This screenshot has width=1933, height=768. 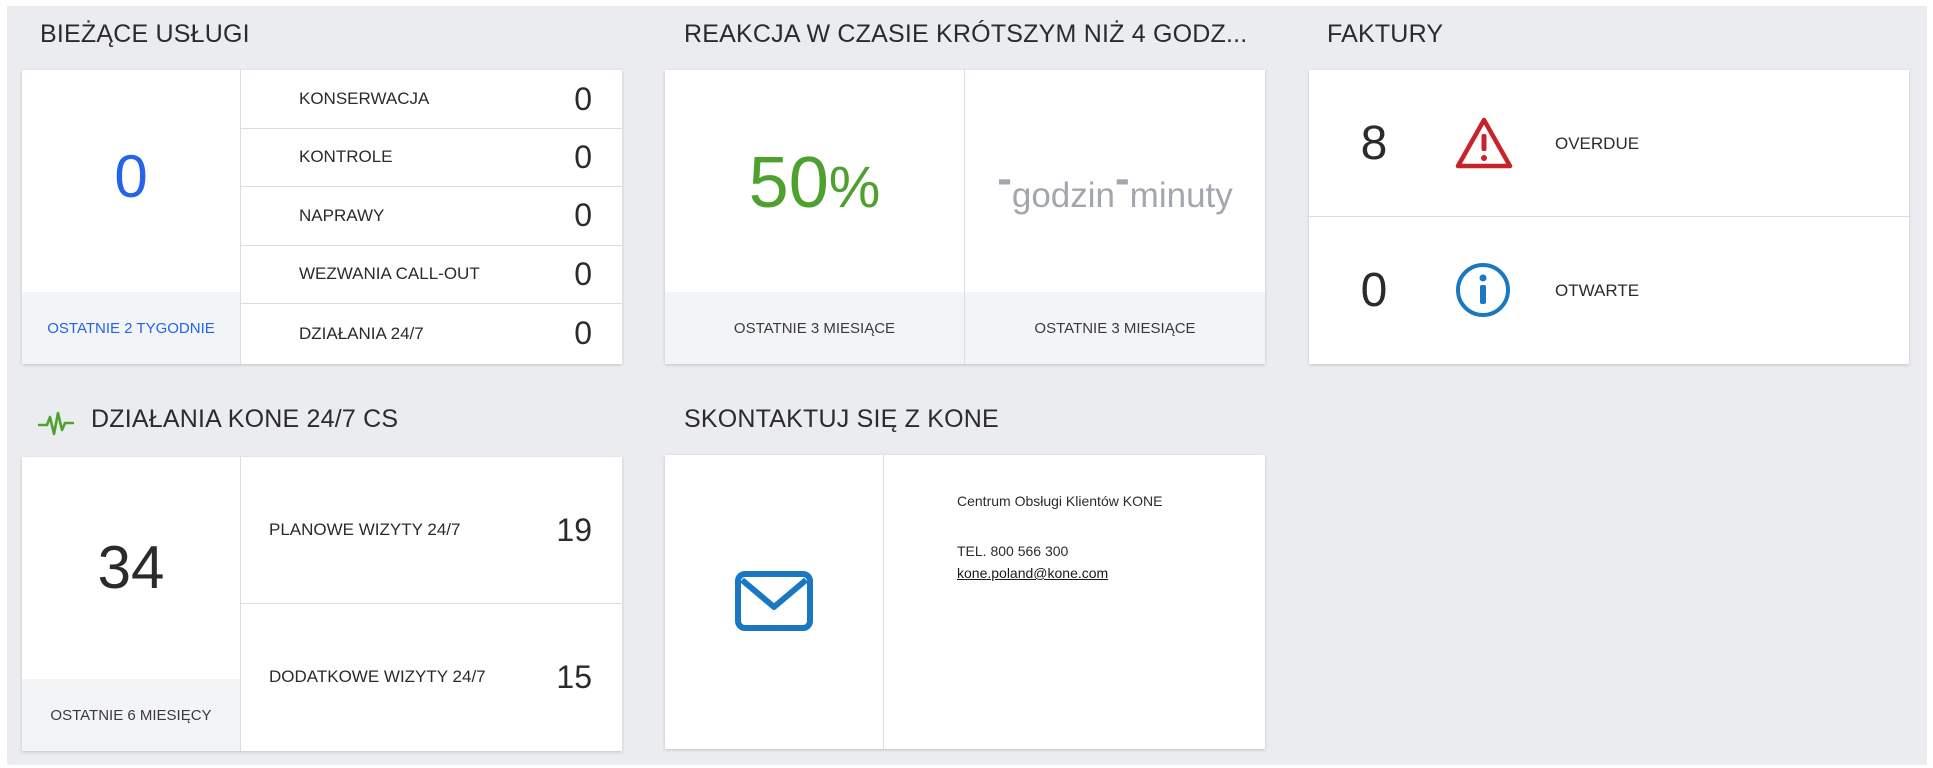 What do you see at coordinates (346, 156) in the screenshot?
I see `list-item-label: KONTROLE` at bounding box center [346, 156].